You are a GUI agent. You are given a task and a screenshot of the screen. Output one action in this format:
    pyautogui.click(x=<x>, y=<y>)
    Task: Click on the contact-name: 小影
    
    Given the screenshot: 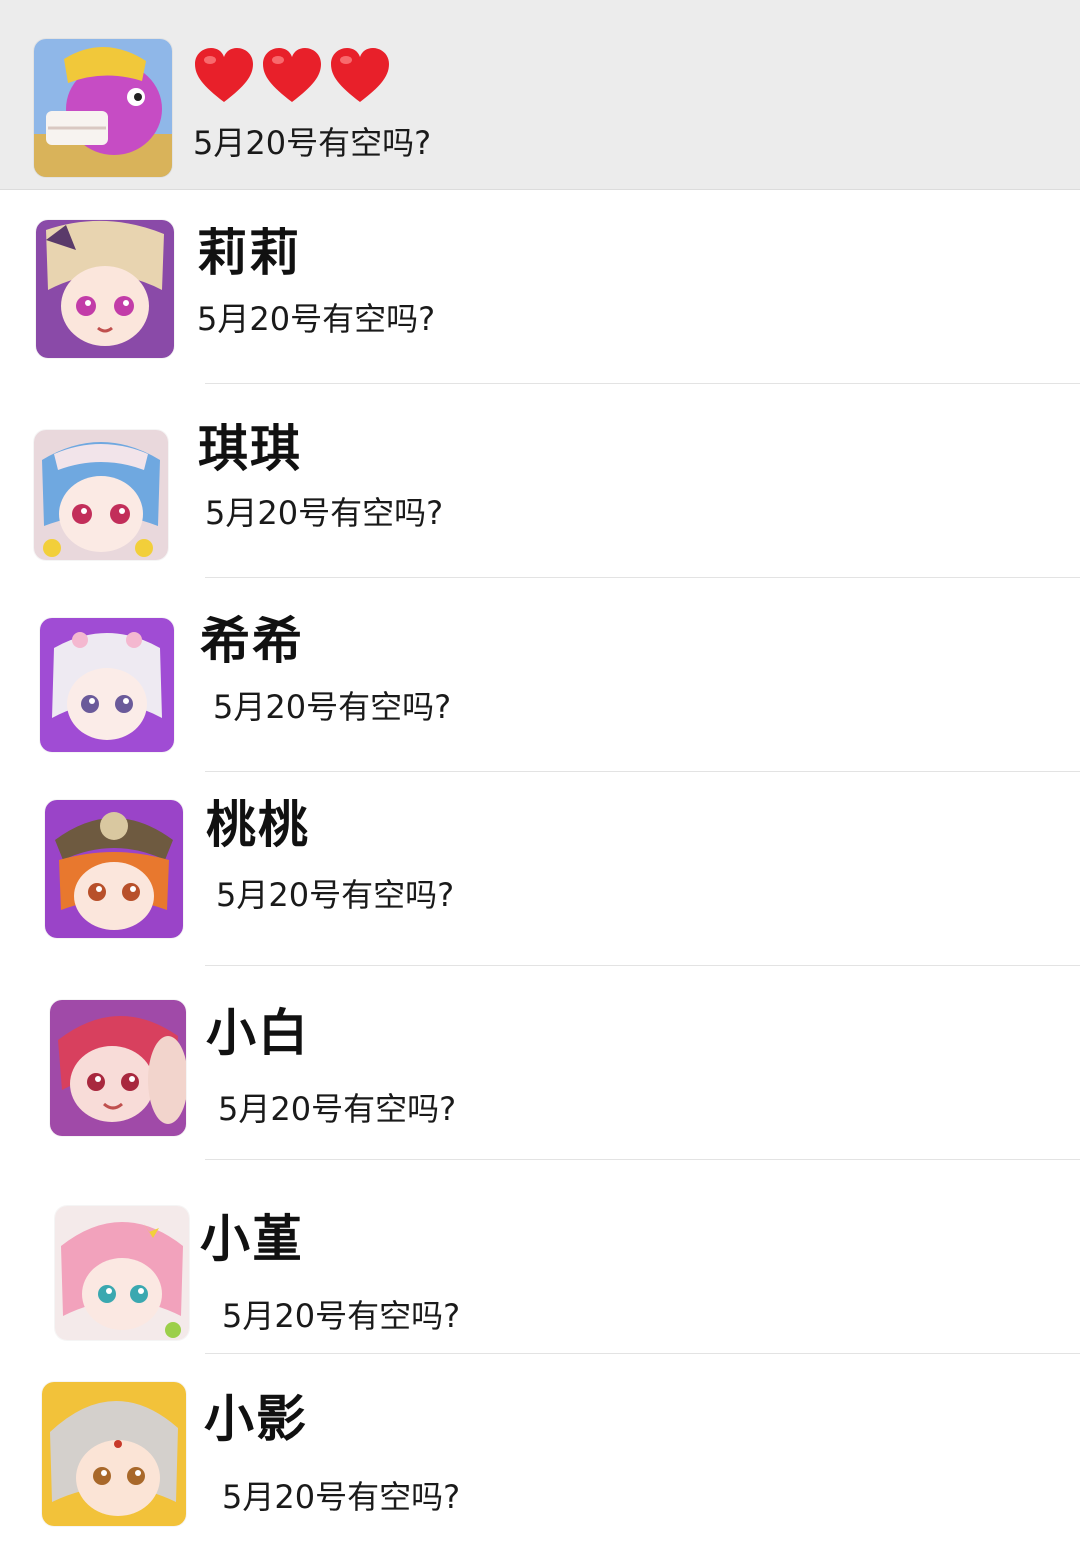 What is the action you would take?
    pyautogui.click(x=256, y=1419)
    